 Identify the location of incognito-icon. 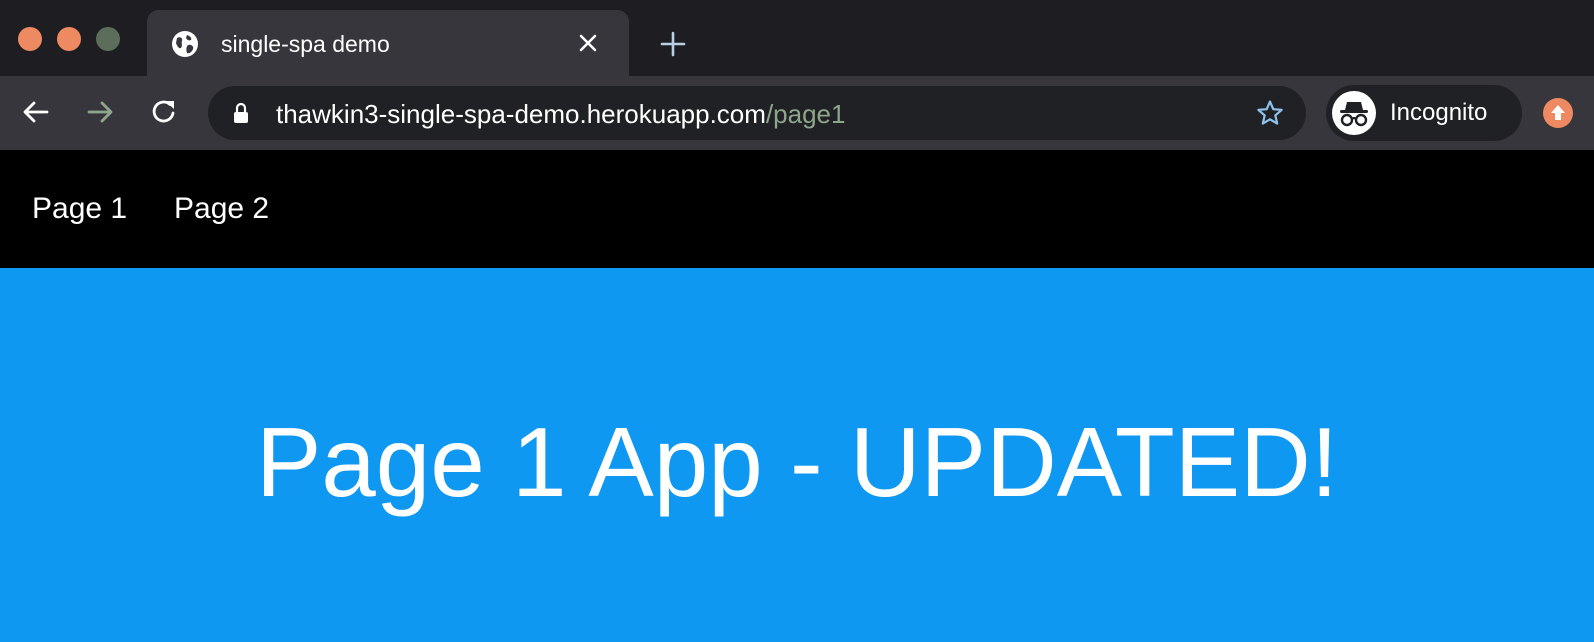
(1354, 114).